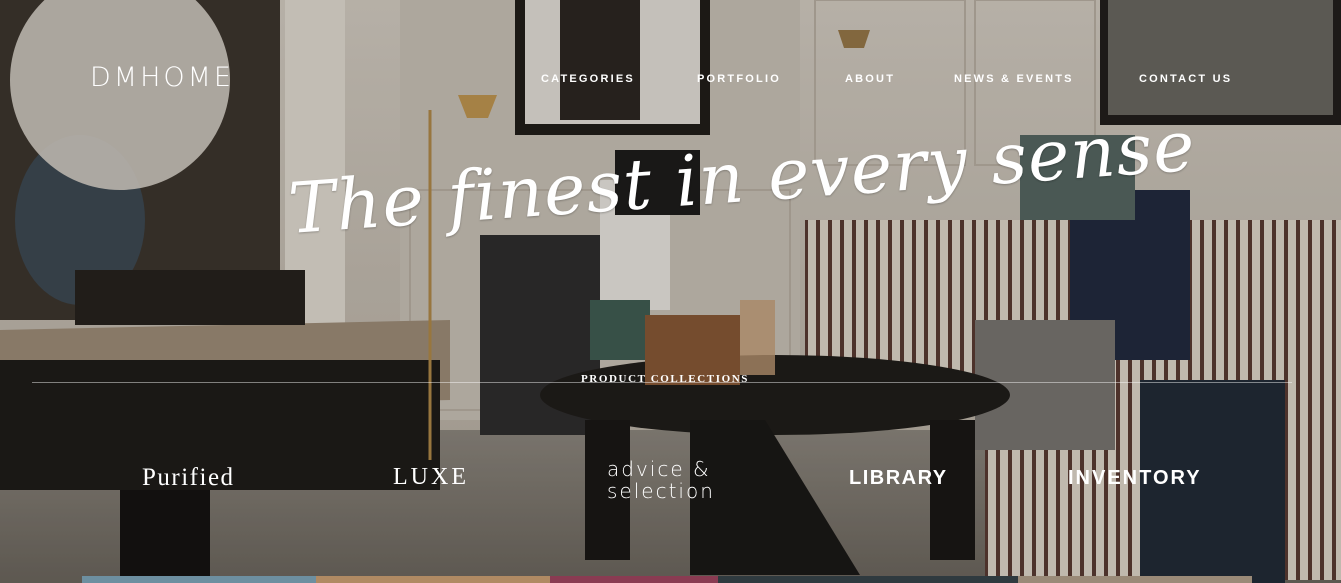  I want to click on collection-library: LIBRARY, so click(898, 478).